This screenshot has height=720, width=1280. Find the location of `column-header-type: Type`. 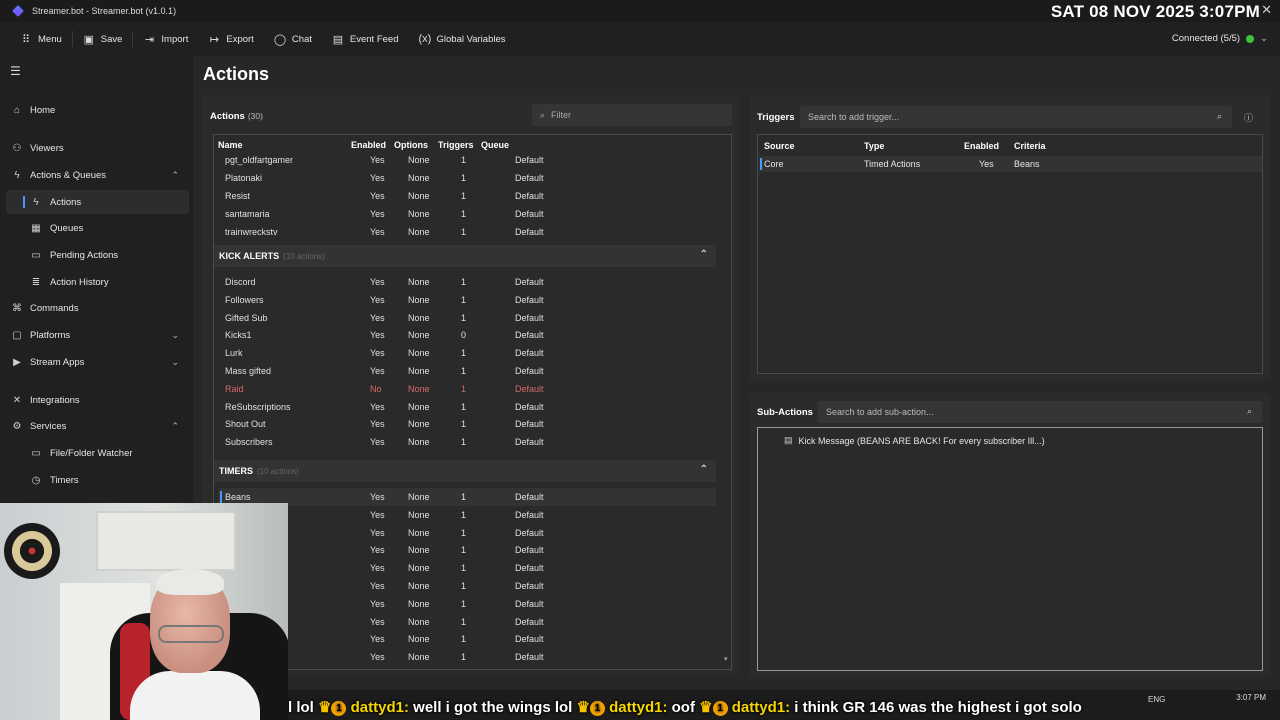

column-header-type: Type is located at coordinates (874, 146).